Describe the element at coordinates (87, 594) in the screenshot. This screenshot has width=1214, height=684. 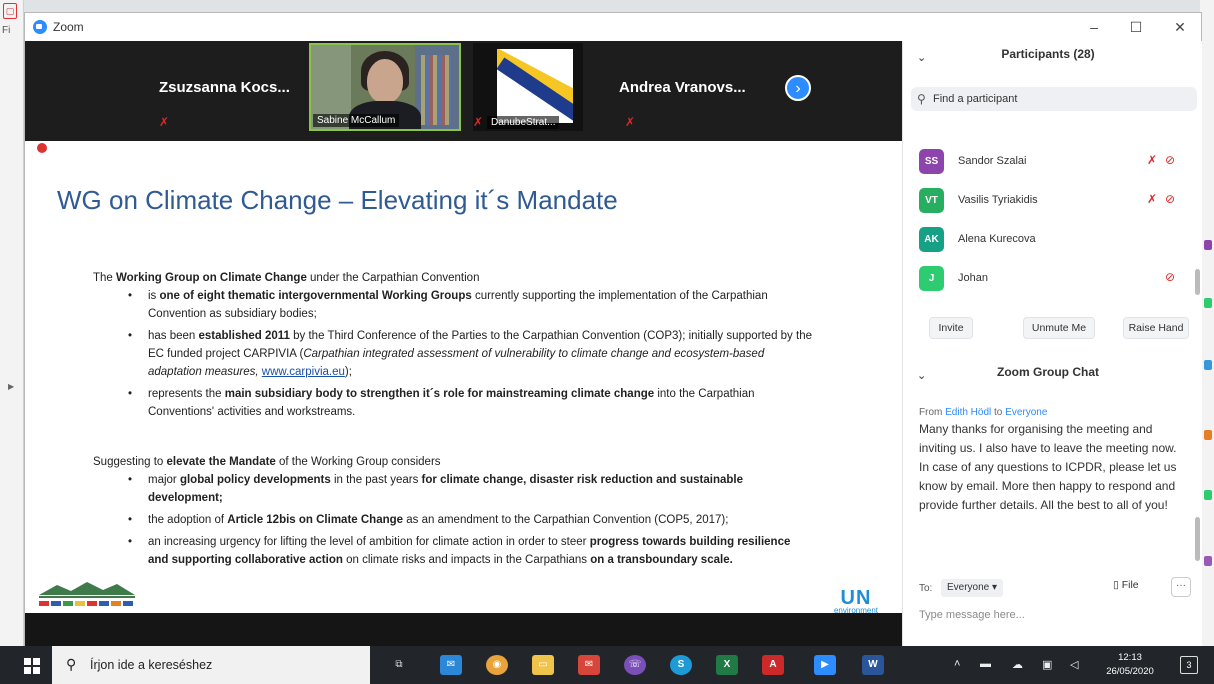
I see `carpathian-convention-logo` at that location.